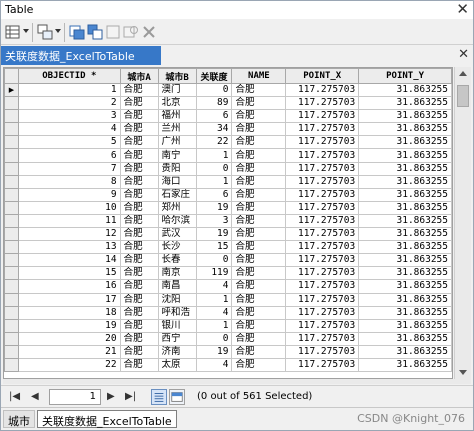  What do you see at coordinates (69, 181) in the screenshot?
I see `cell-objectid: 8` at bounding box center [69, 181].